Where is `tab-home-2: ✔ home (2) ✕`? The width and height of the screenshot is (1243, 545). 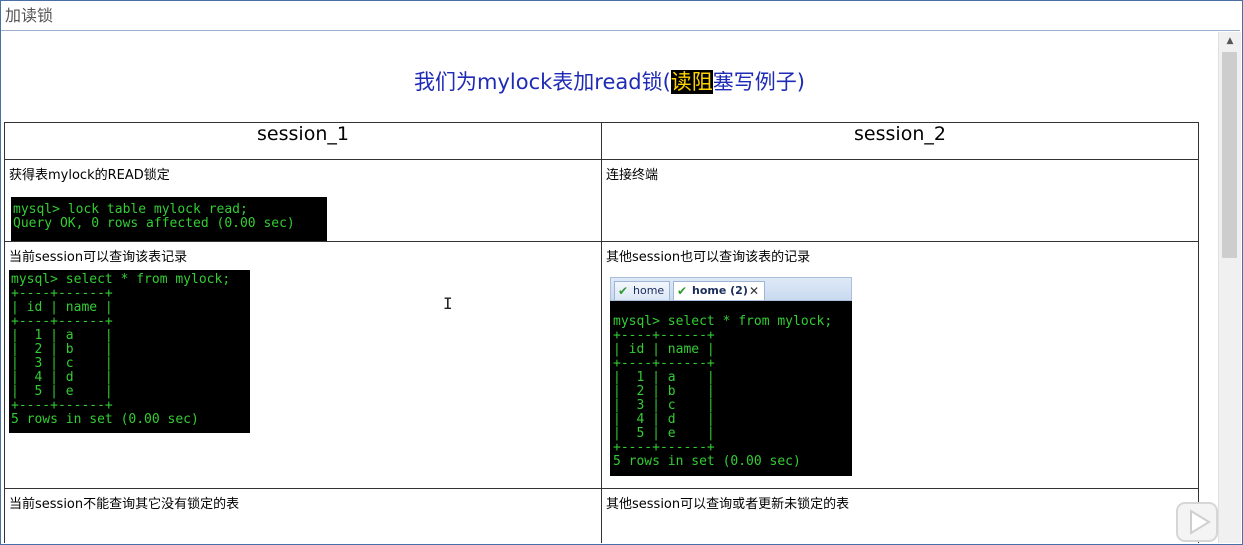
tab-home-2: ✔ home (2) ✕ is located at coordinates (719, 290).